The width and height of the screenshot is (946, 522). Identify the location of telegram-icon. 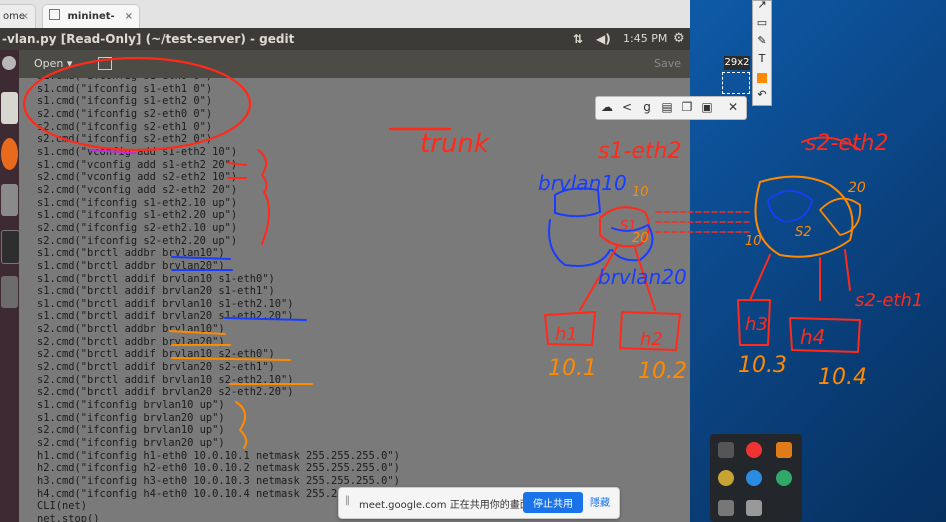
(754, 478).